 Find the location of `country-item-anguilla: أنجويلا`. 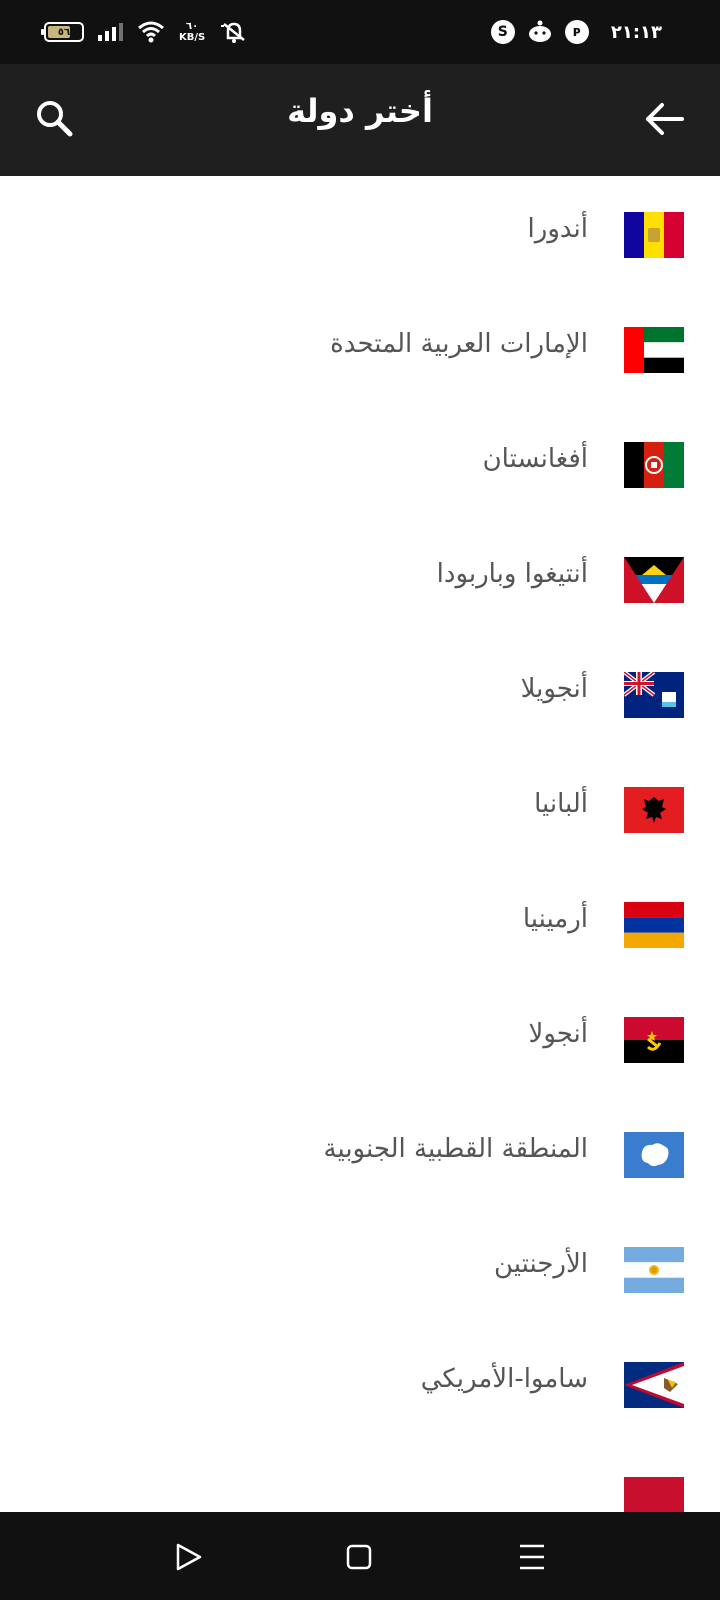

country-item-anguilla: أنجويلا is located at coordinates (360, 694).